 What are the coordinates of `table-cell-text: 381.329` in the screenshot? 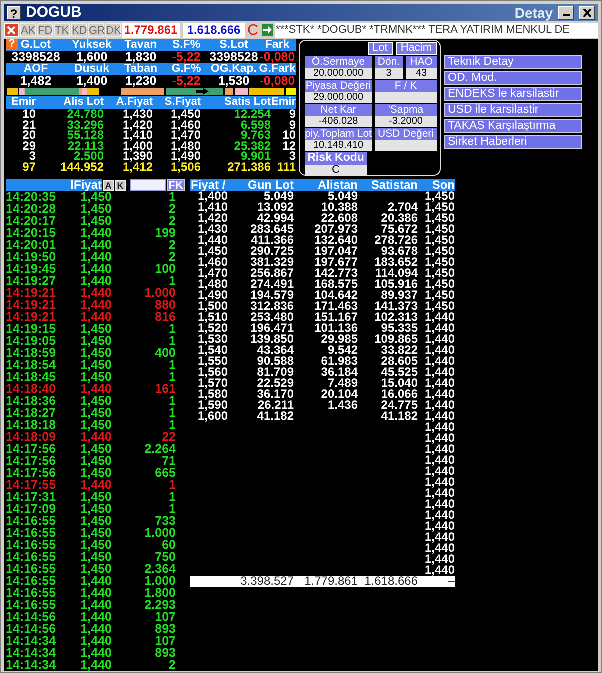 It's located at (272, 262).